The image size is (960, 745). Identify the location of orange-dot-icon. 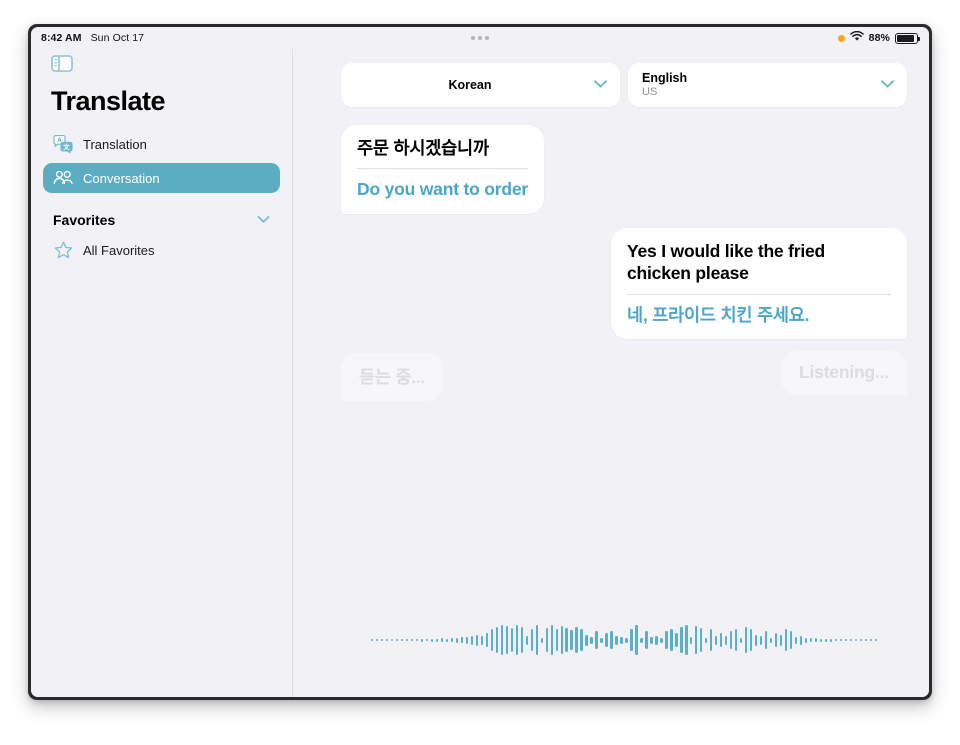
(841, 38).